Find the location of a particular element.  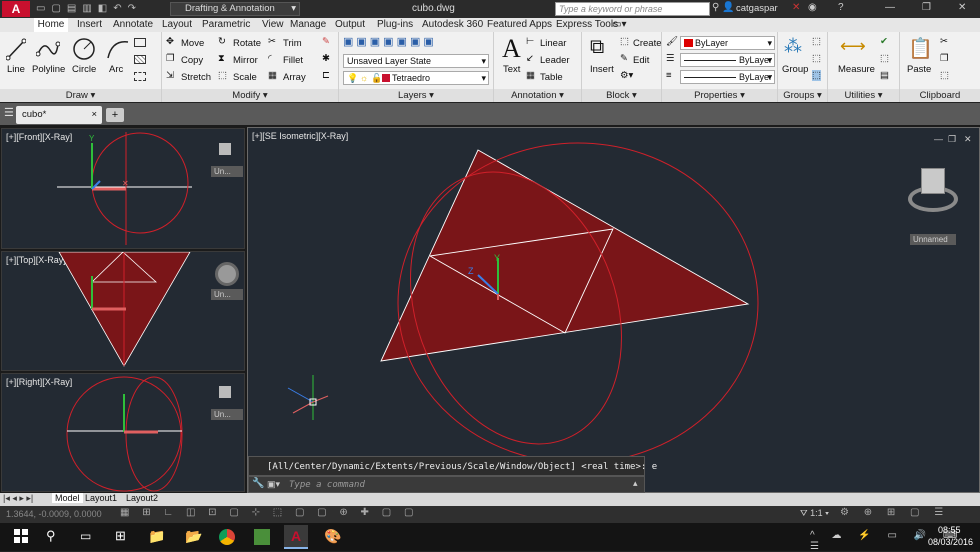

folder-icon: 📂 is located at coordinates (193, 536).